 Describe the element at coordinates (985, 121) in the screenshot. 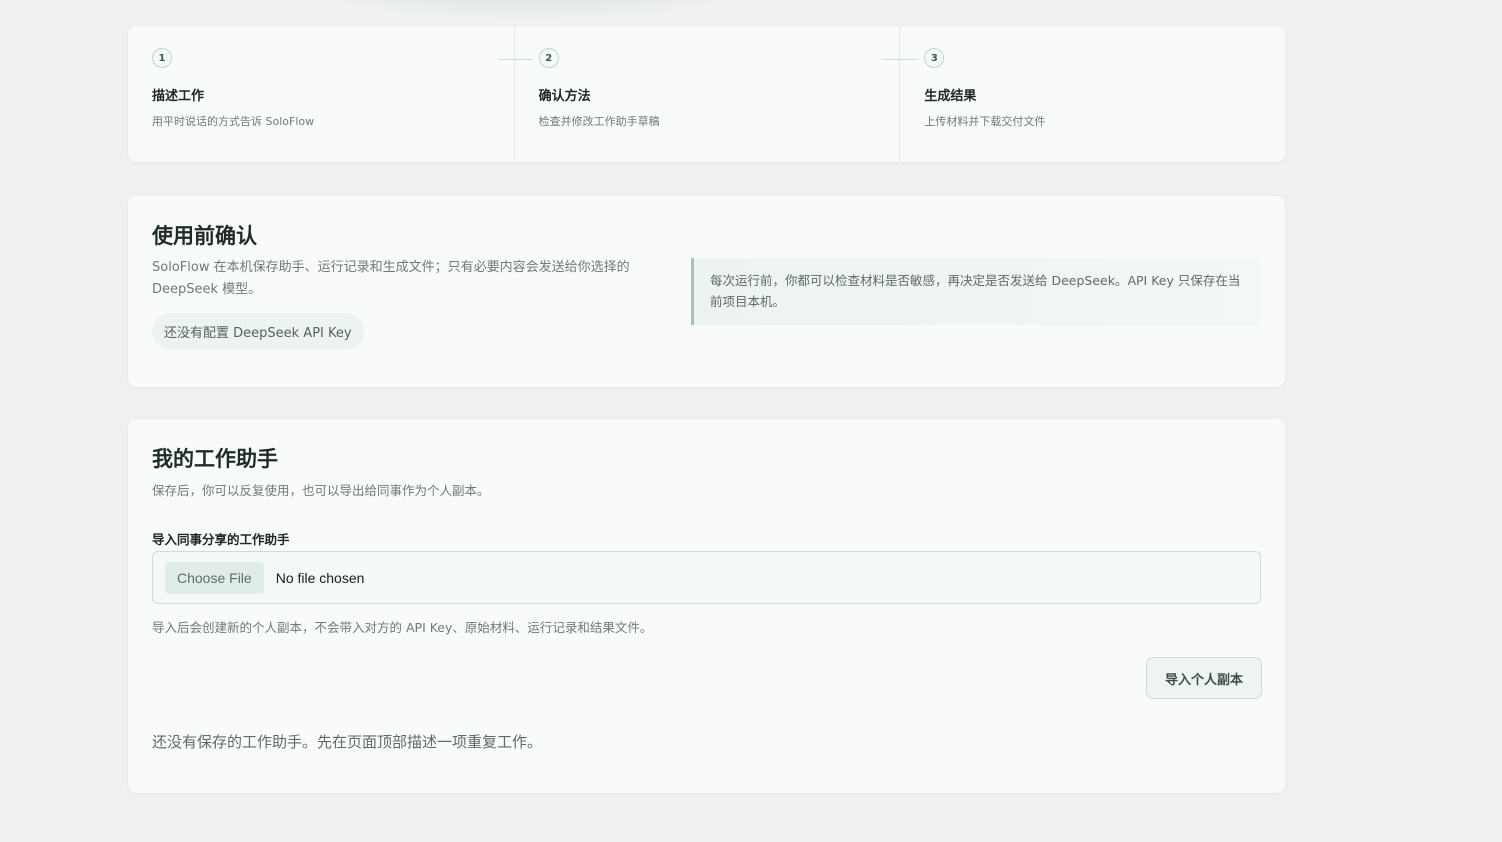

I see `step-desc-generate: 上传材料并下载交付文件` at that location.